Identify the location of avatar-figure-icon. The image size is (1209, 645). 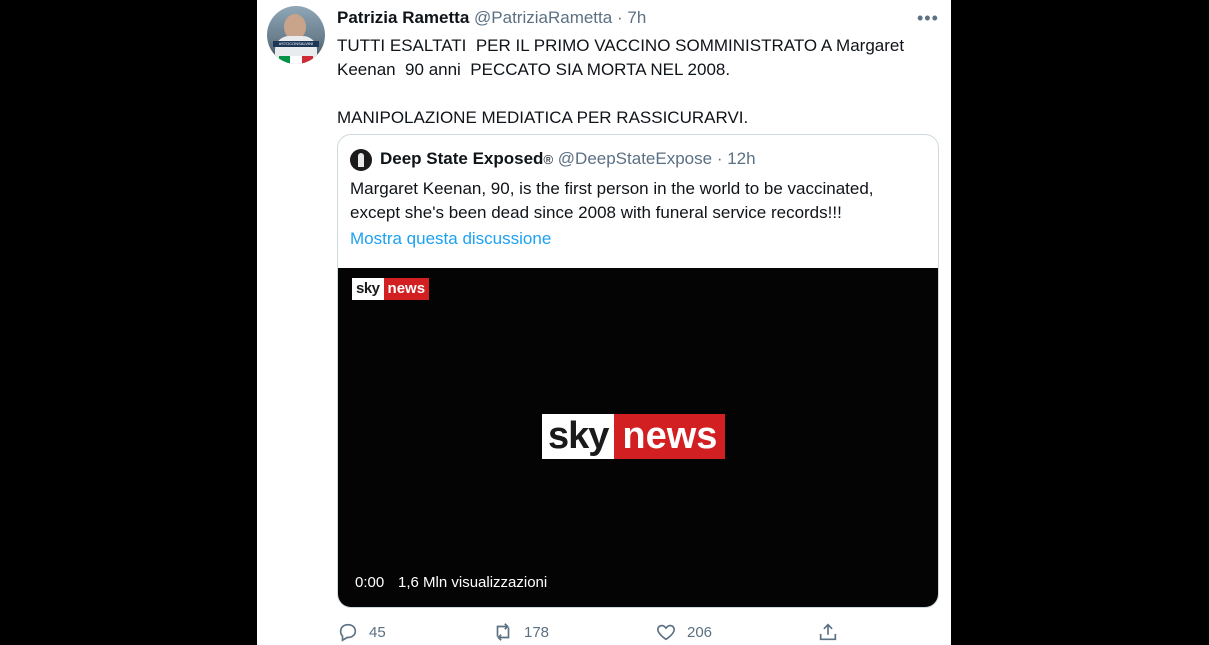
(361, 160).